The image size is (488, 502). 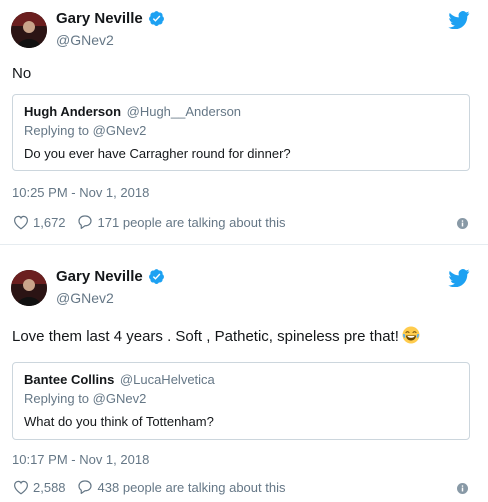 What do you see at coordinates (411, 335) in the screenshot?
I see `laughing-tears-emoji-icon` at bounding box center [411, 335].